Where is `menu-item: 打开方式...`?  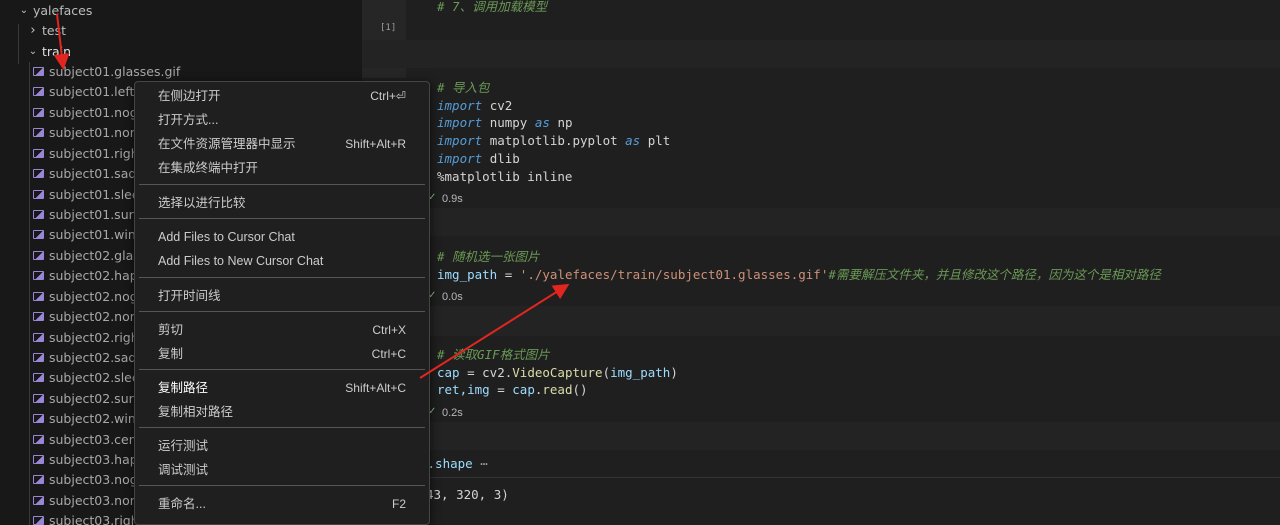 menu-item: 打开方式... is located at coordinates (282, 120).